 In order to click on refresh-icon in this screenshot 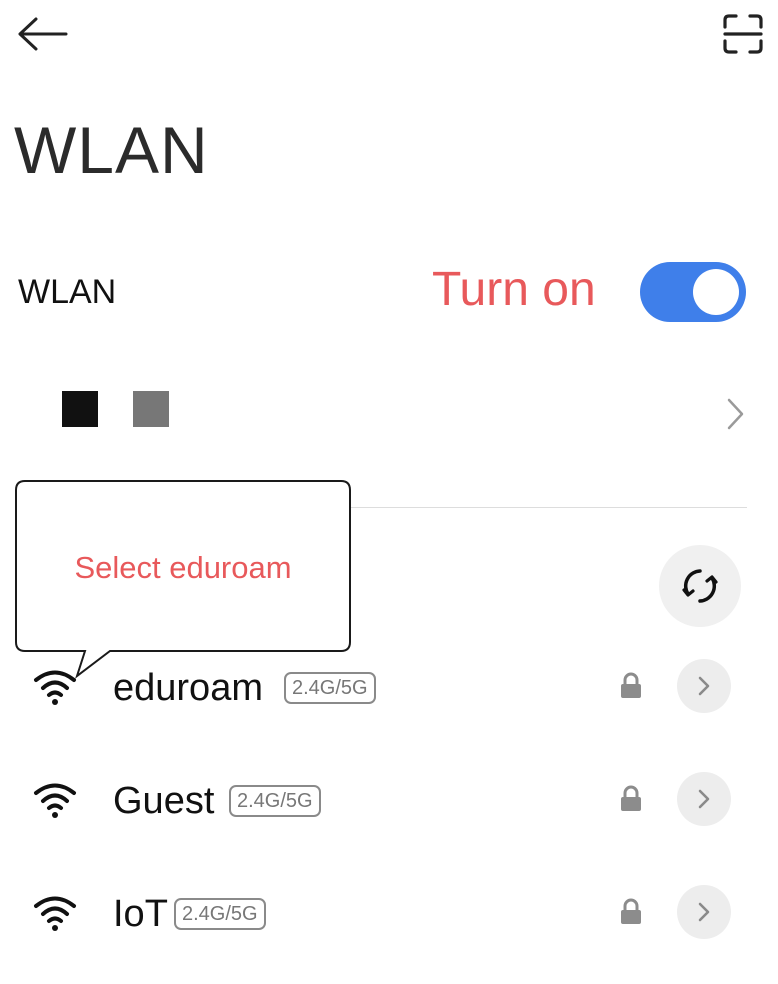, I will do `click(700, 586)`.